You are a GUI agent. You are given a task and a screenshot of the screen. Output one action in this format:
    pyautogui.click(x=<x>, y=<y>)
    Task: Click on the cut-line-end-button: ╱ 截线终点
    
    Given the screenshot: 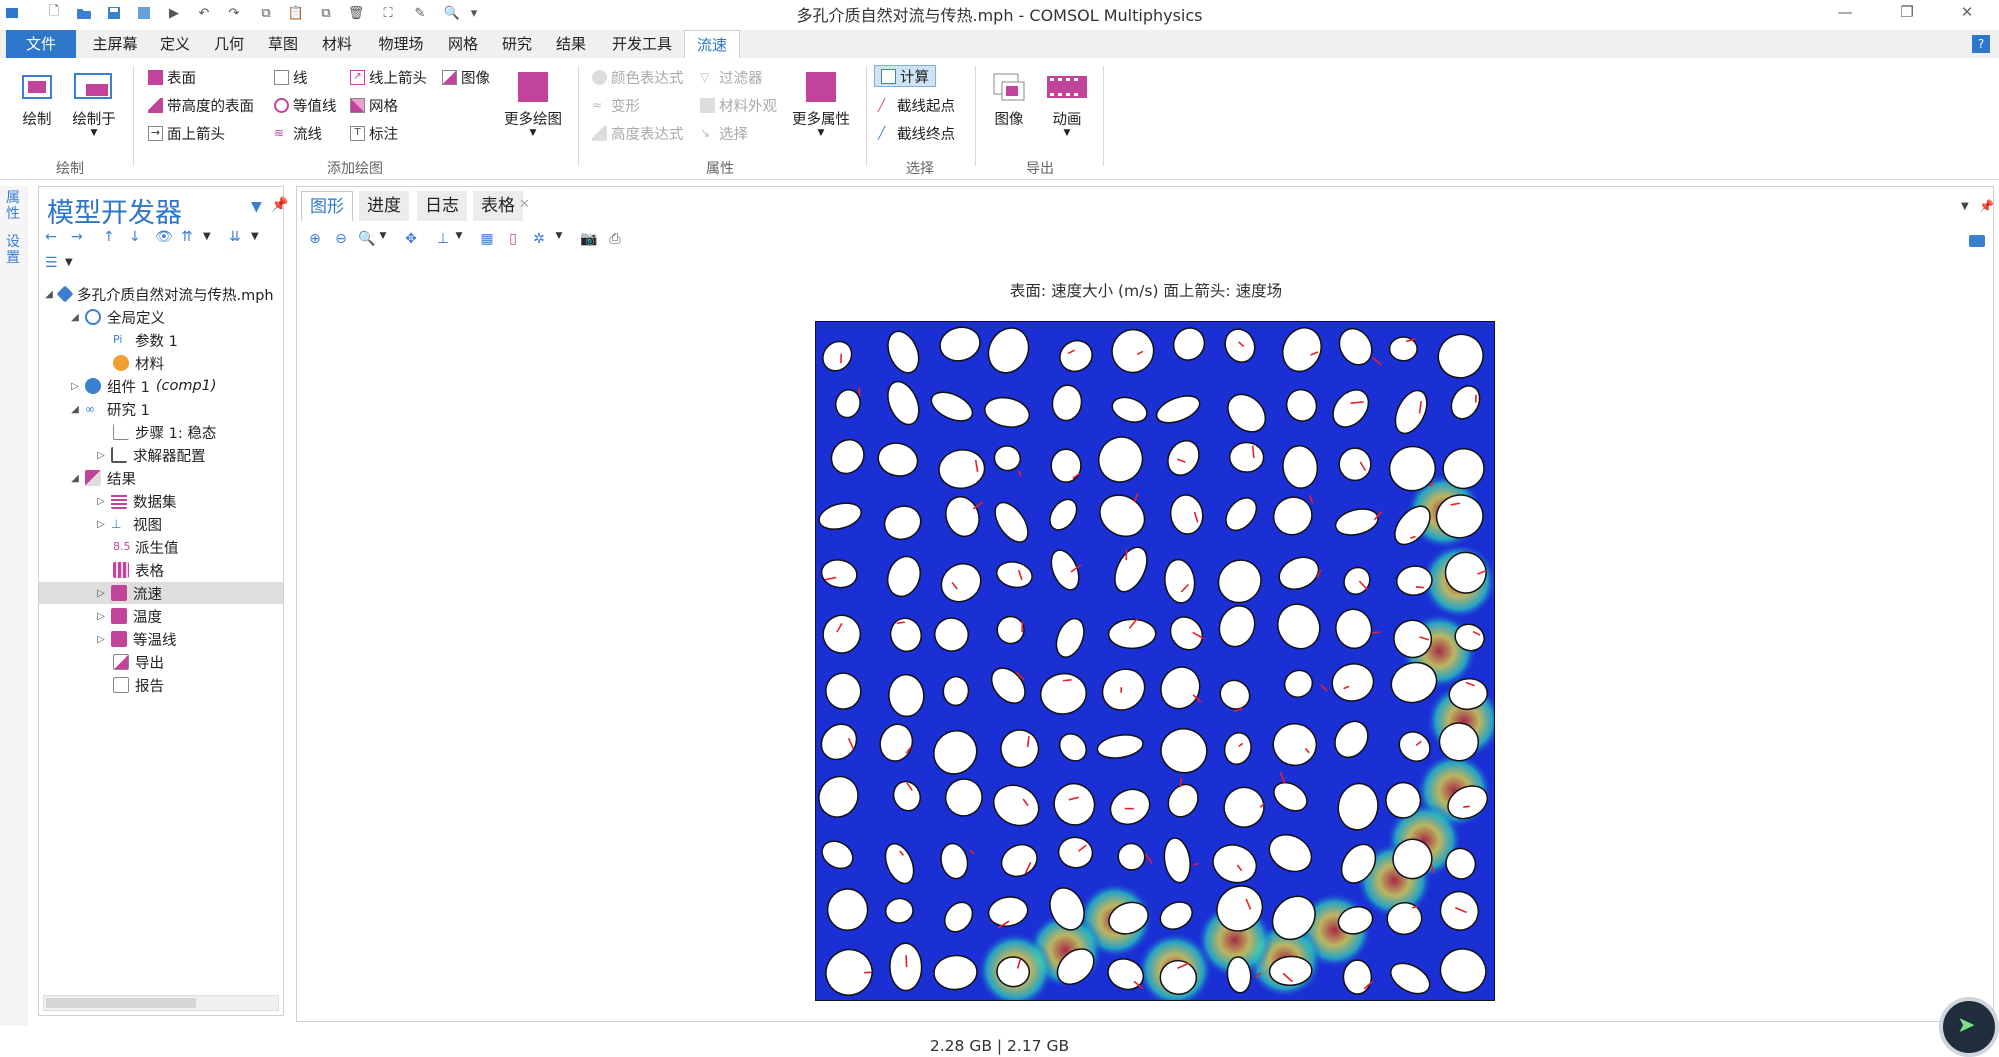 What is the action you would take?
    pyautogui.click(x=916, y=133)
    